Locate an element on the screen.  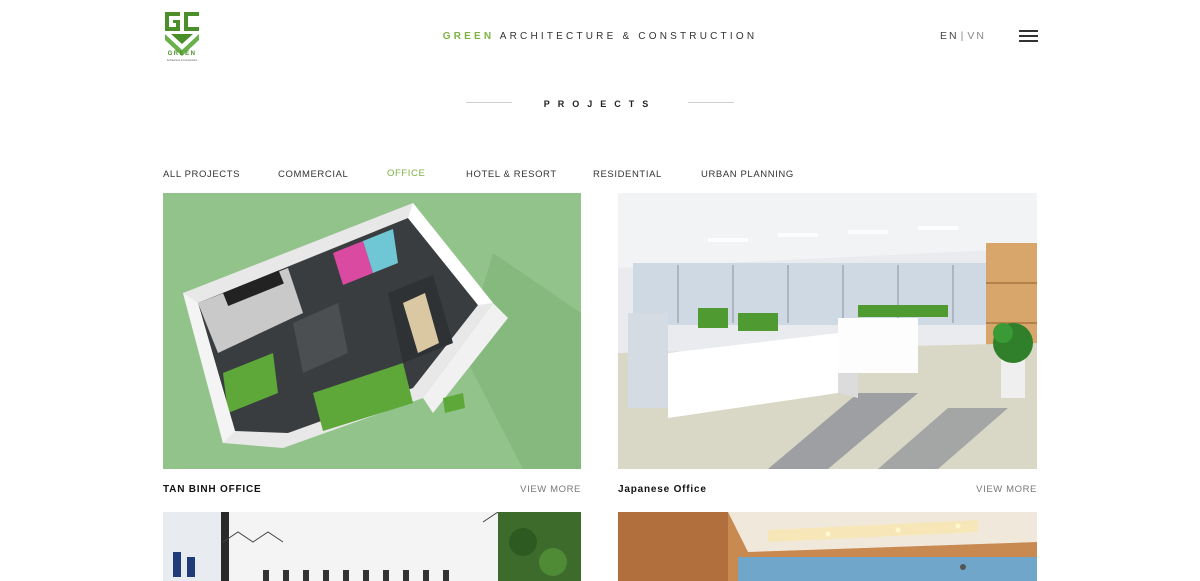
brand-rest: ARCHITECTURE & CONSTRUCTION is located at coordinates (628, 36).